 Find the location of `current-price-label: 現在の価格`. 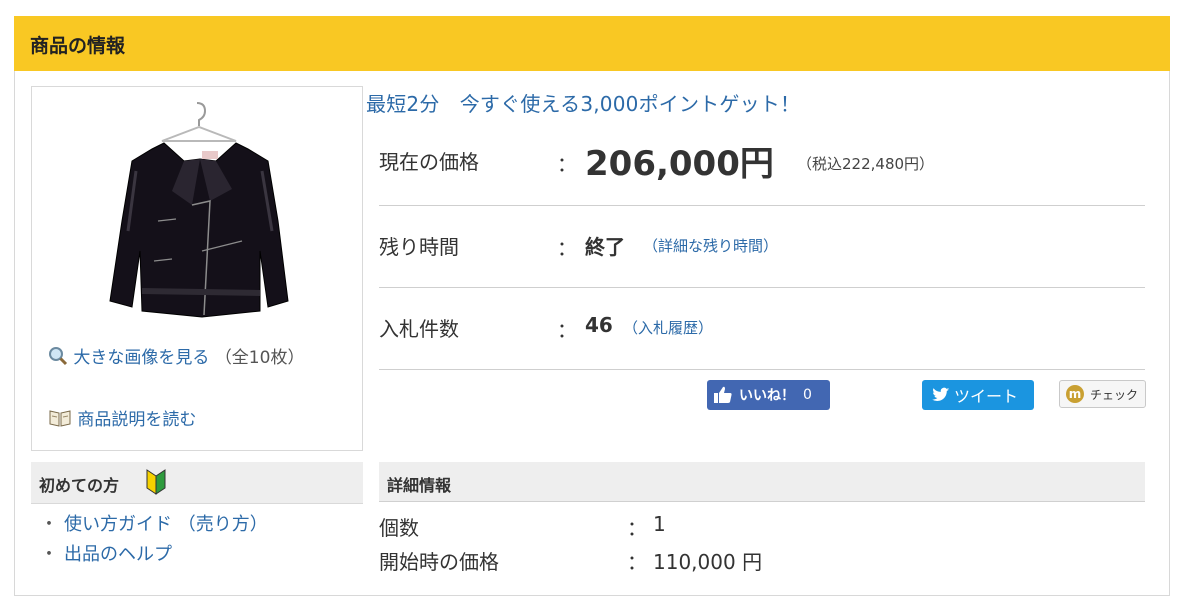

current-price-label: 現在の価格 is located at coordinates (429, 162).